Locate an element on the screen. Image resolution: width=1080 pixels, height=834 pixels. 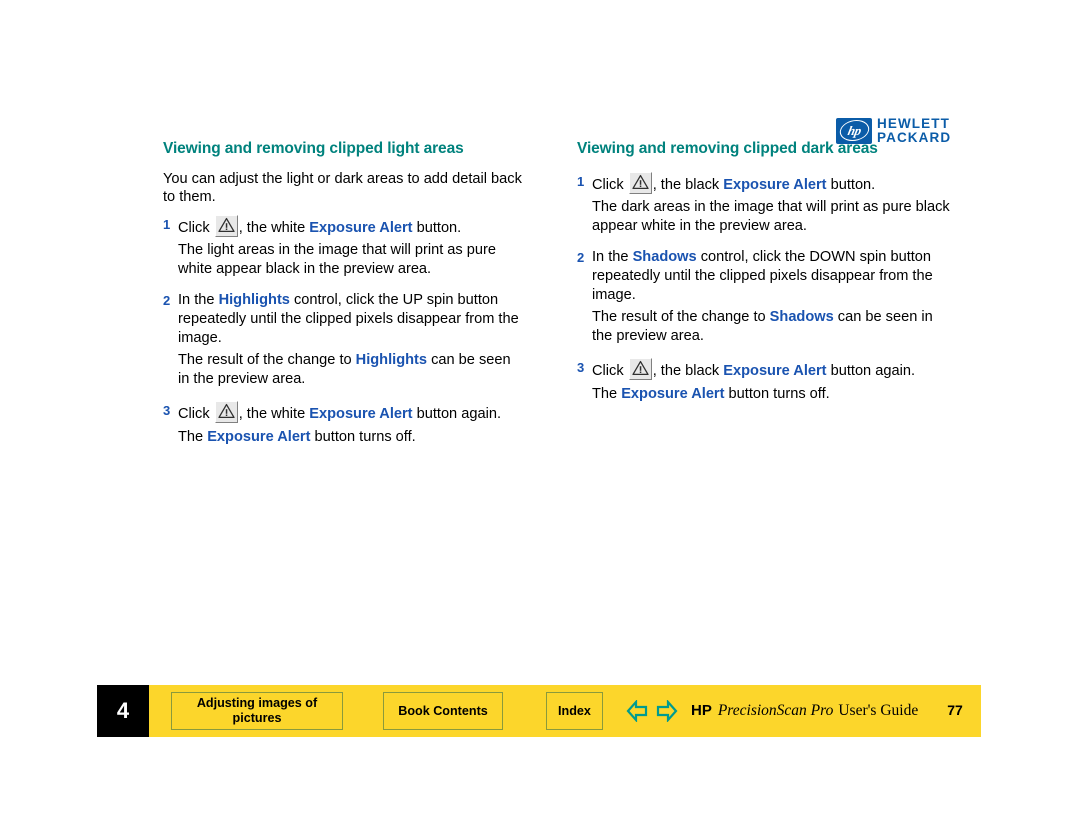
right-arrow-icon is located at coordinates (667, 711).